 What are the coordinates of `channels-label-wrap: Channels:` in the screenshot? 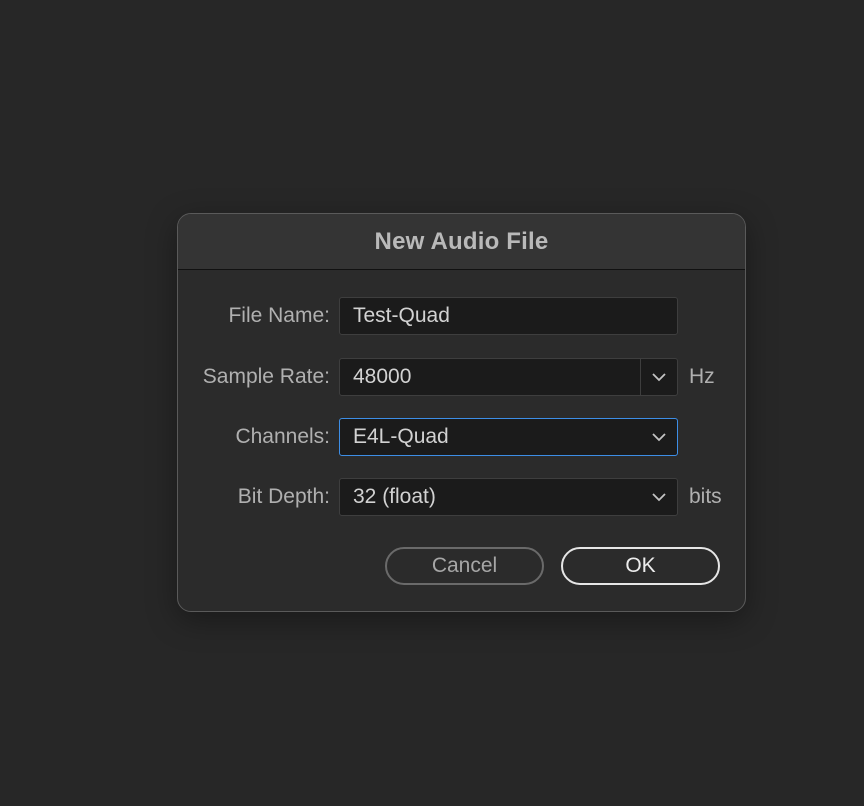 It's located at (254, 437).